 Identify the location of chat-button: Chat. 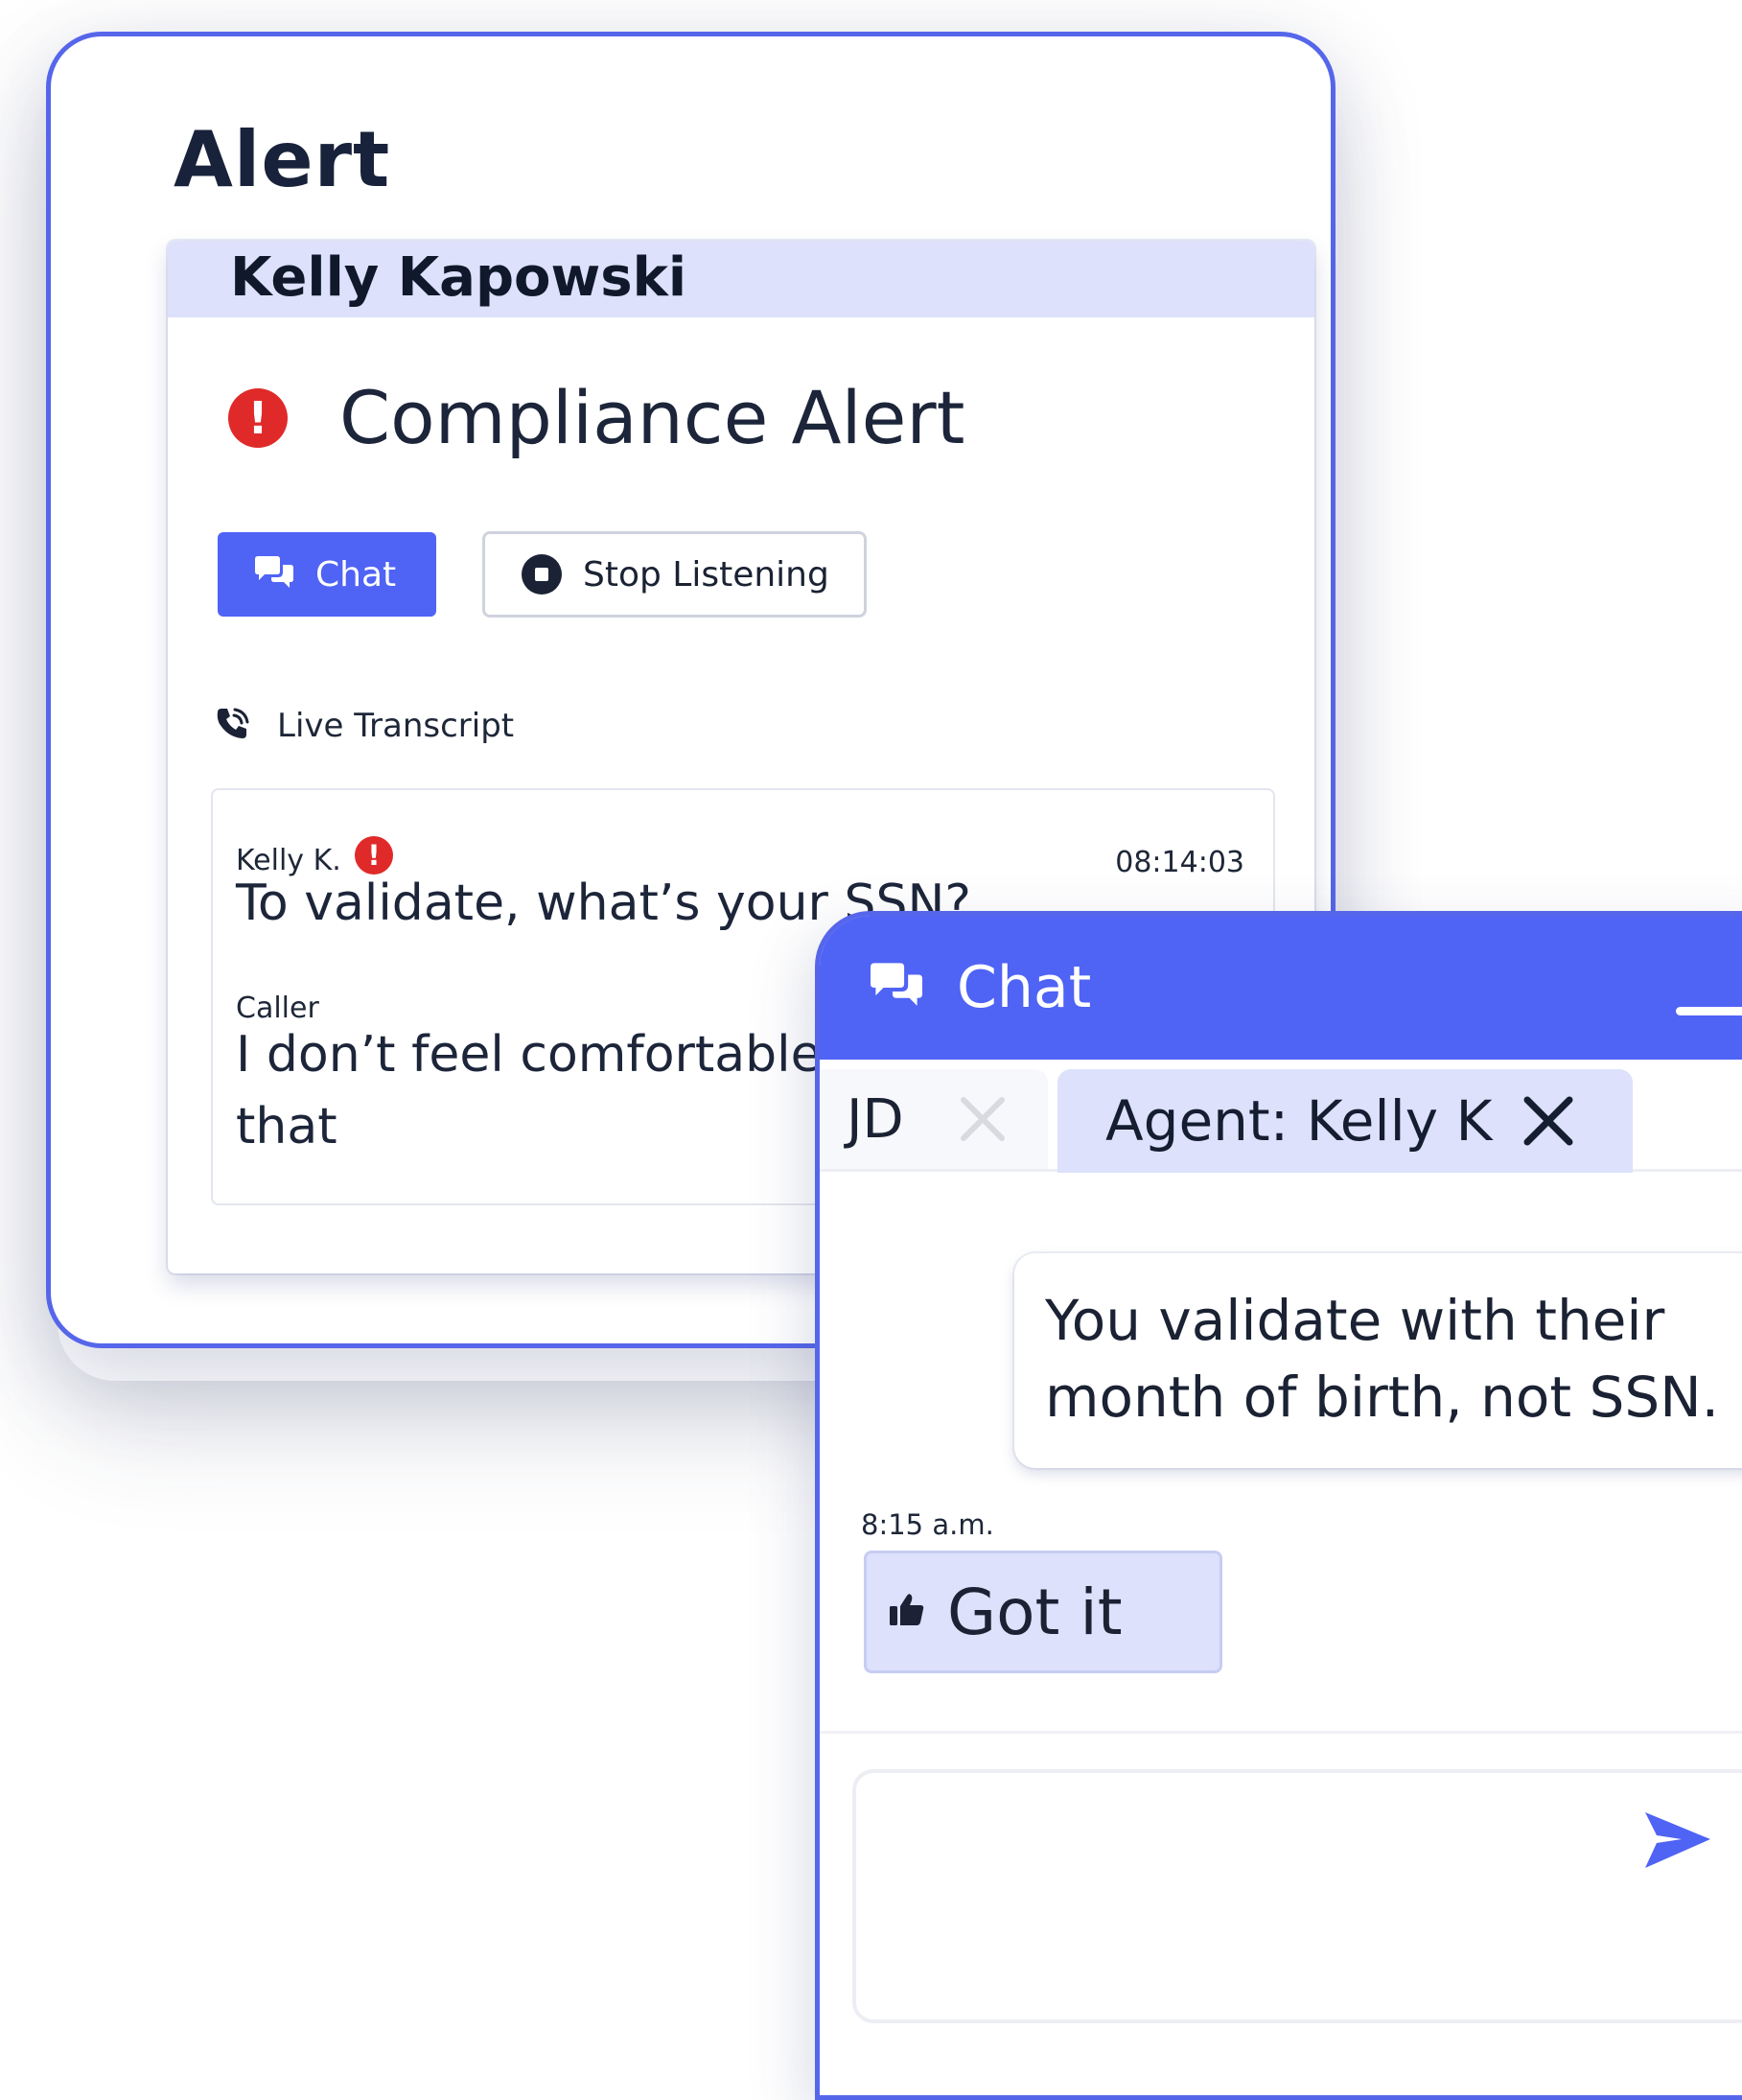
(327, 574).